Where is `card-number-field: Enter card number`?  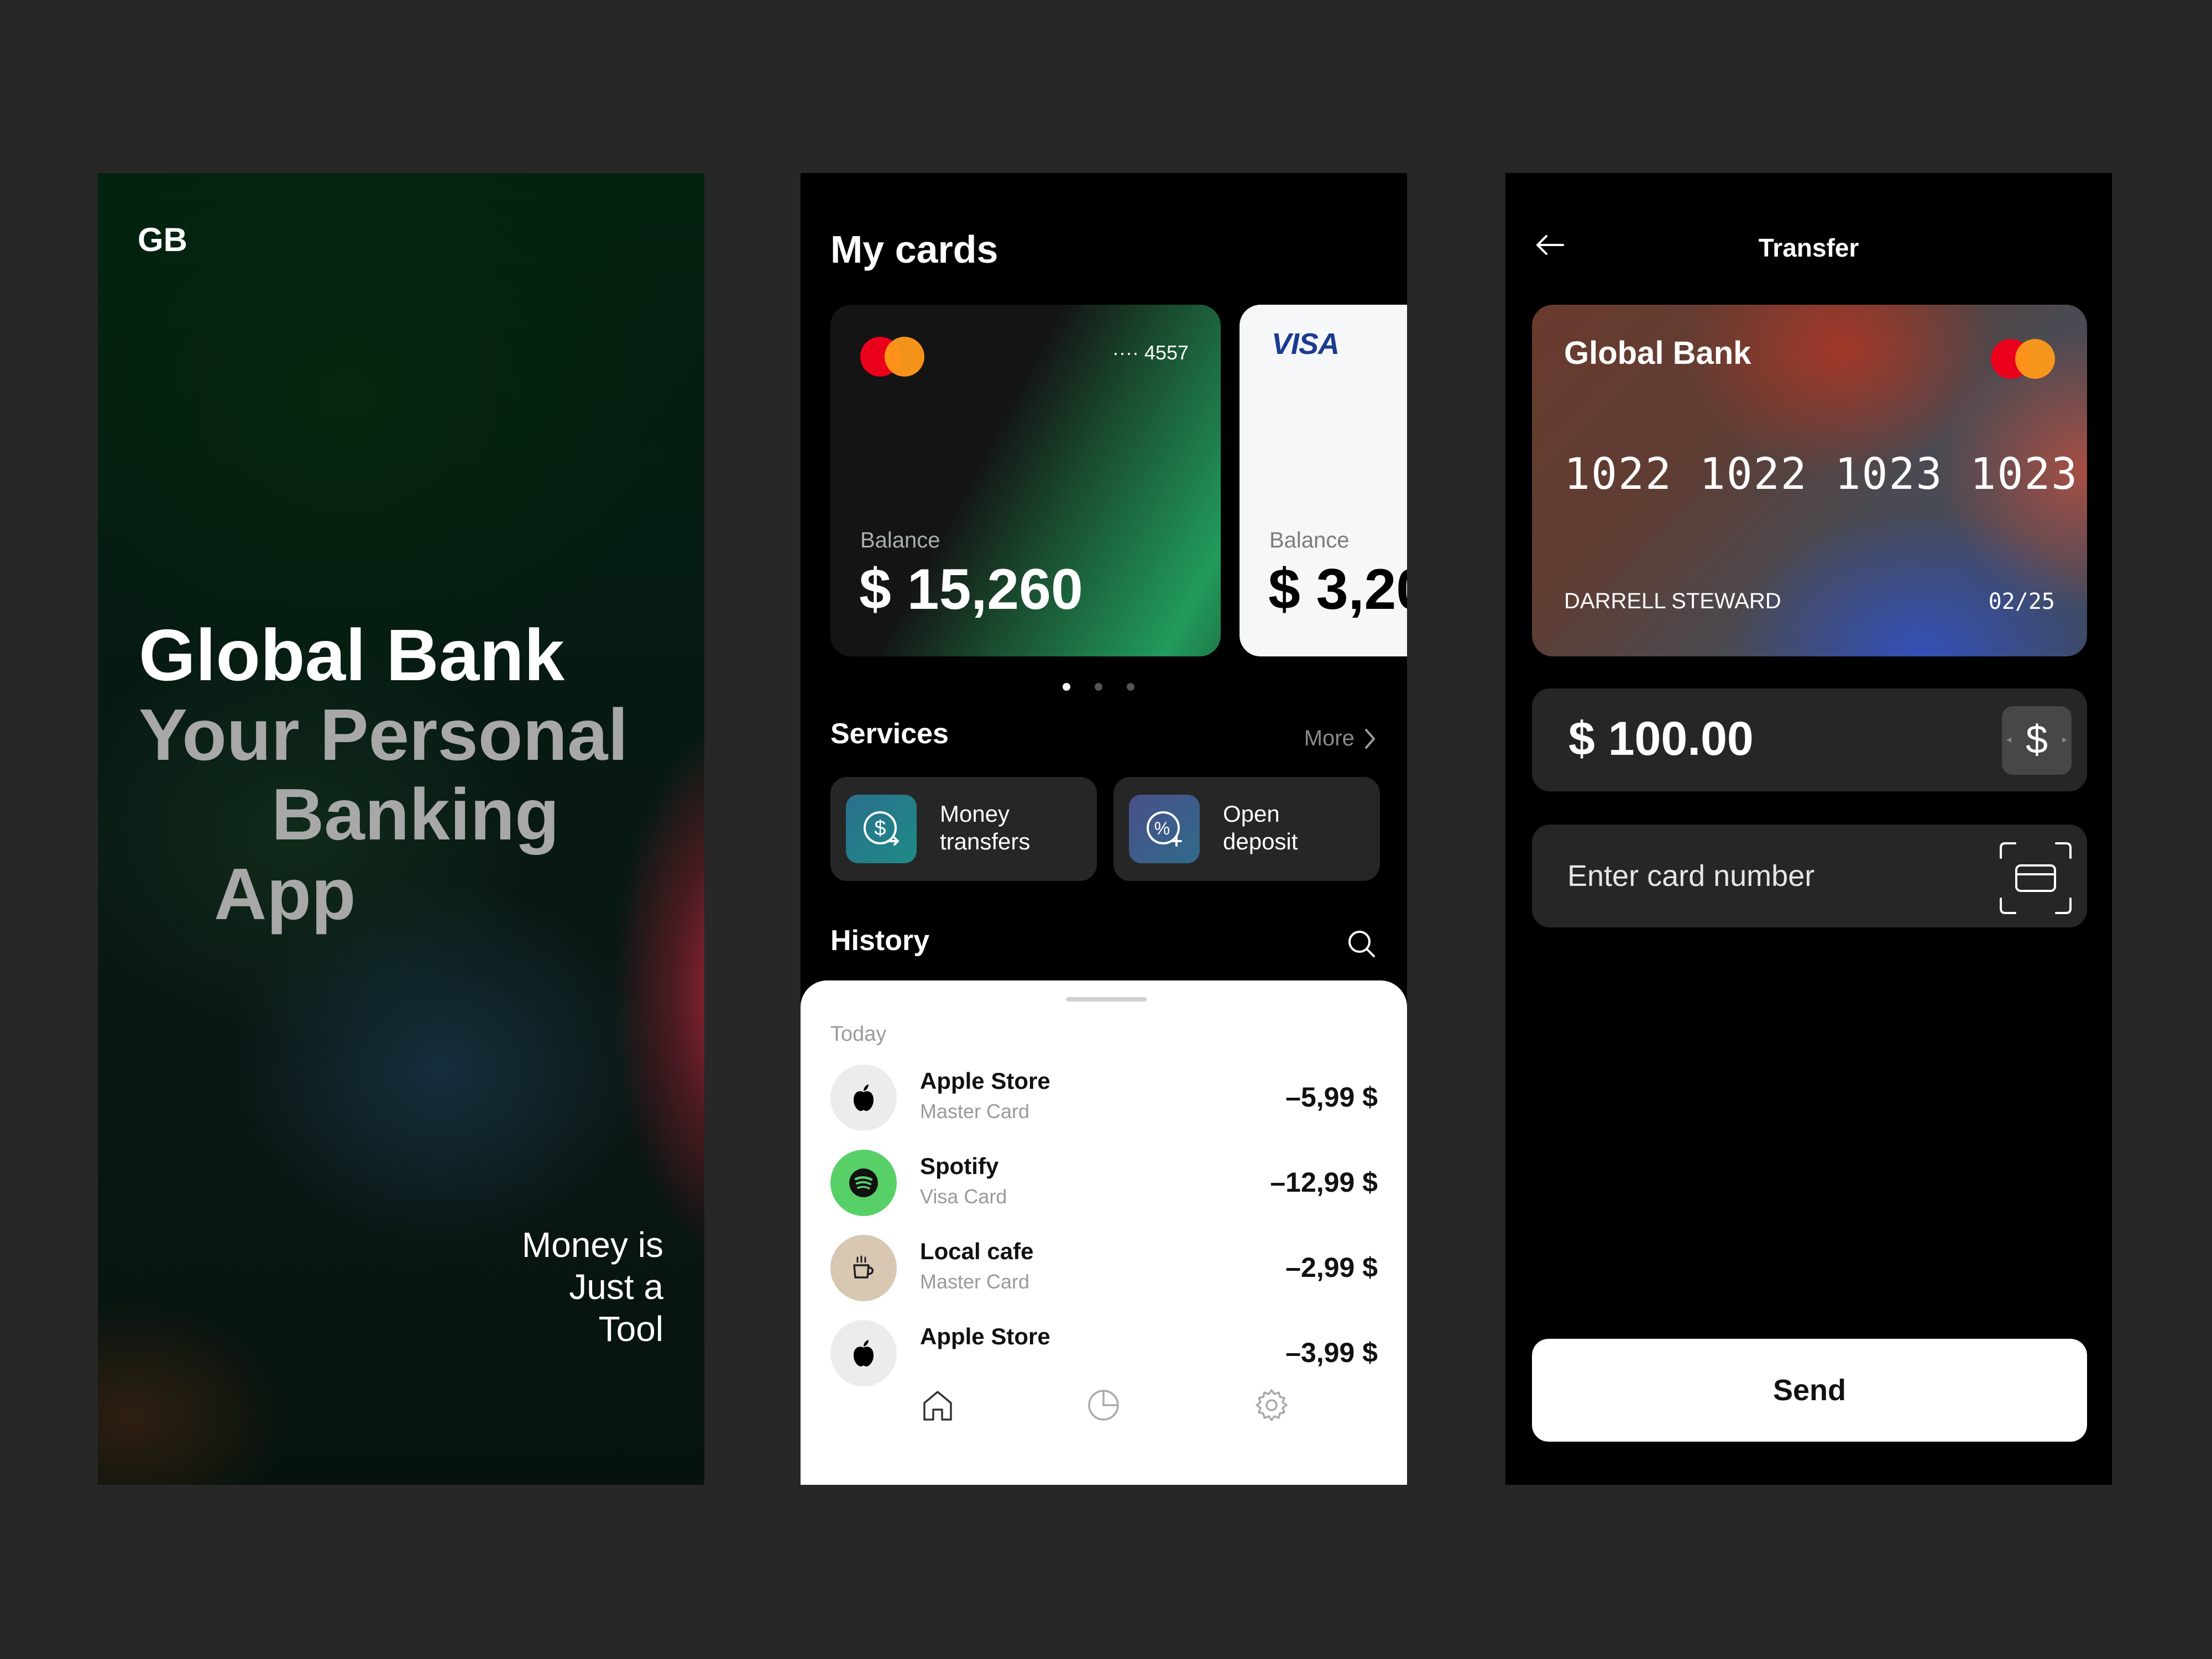
card-number-field: Enter card number is located at coordinates (1809, 876).